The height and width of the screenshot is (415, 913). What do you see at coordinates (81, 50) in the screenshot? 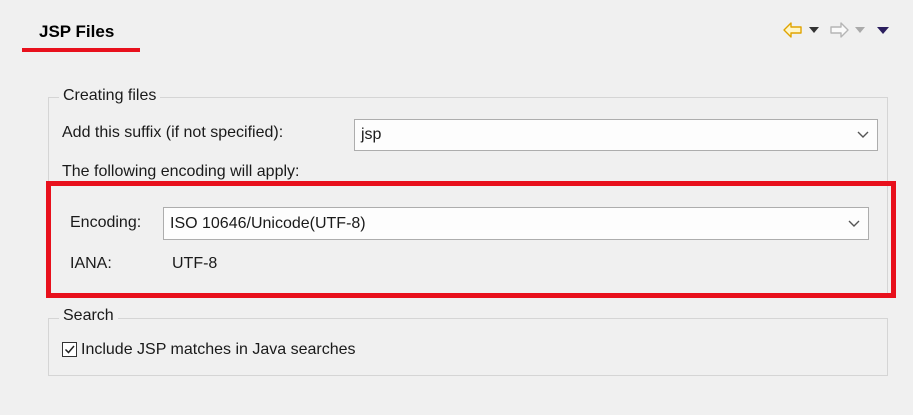
I see `title-underline-annotation` at bounding box center [81, 50].